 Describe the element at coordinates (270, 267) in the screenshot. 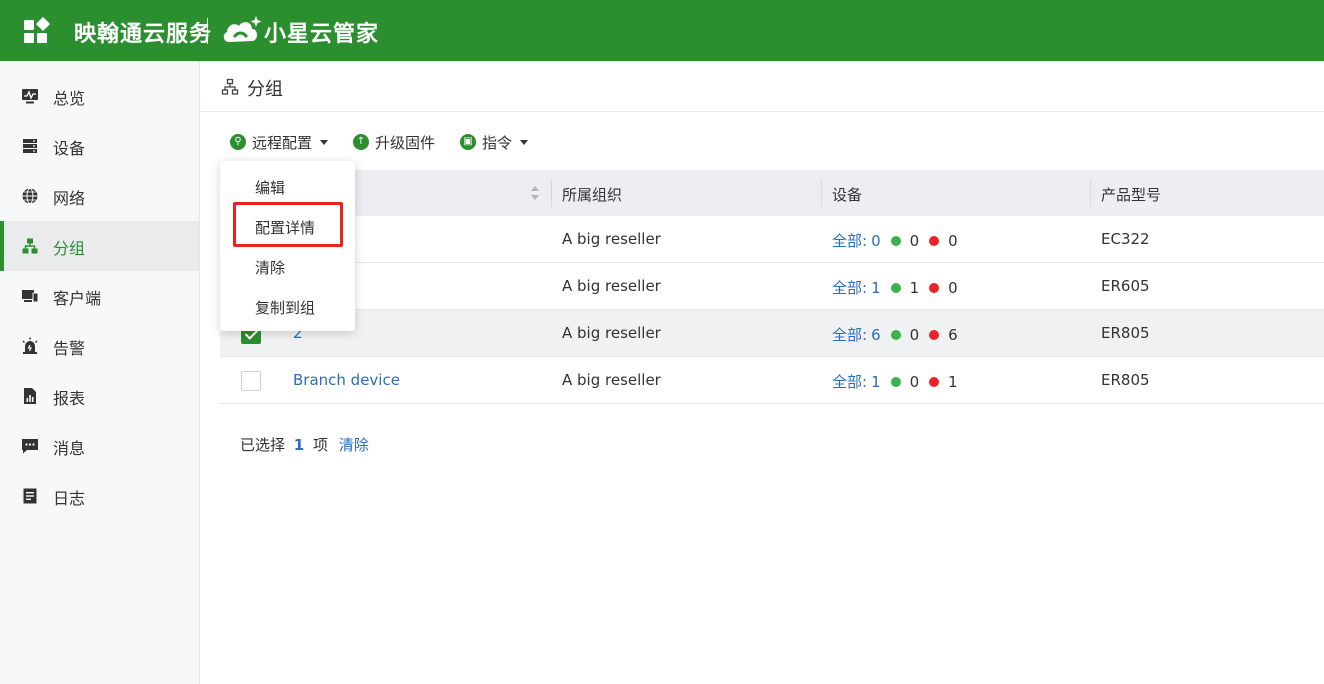

I see `menu-item-clear: 清除` at that location.